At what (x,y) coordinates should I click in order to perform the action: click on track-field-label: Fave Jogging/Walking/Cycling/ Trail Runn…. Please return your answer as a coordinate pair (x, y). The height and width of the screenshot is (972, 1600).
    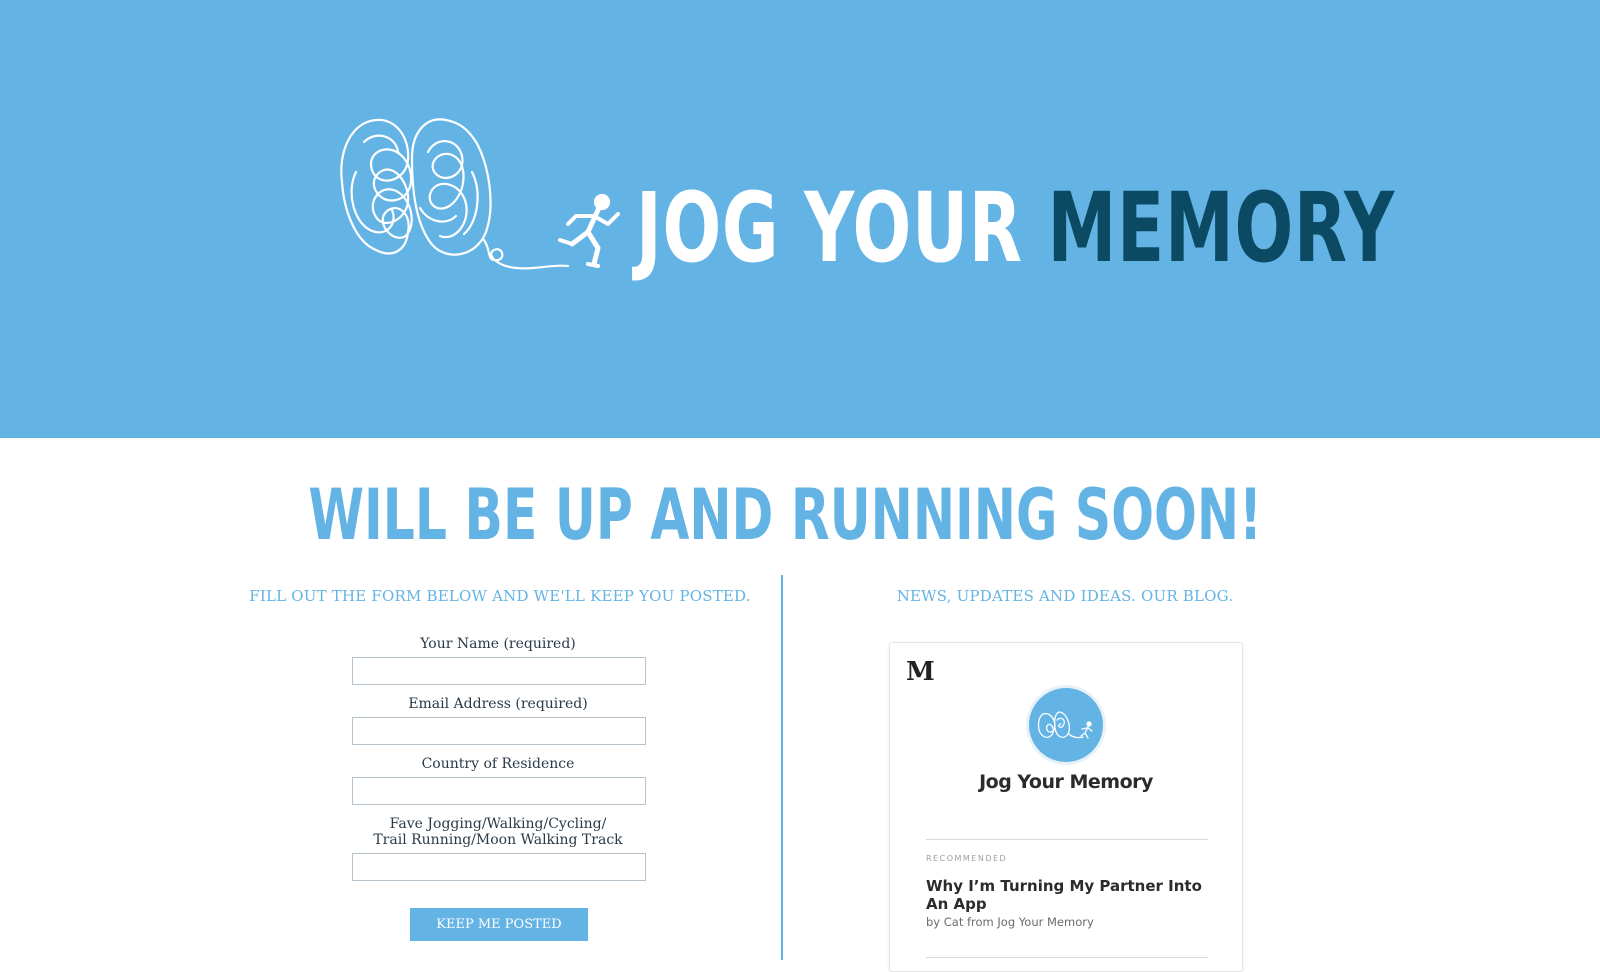
    Looking at the image, I should click on (498, 832).